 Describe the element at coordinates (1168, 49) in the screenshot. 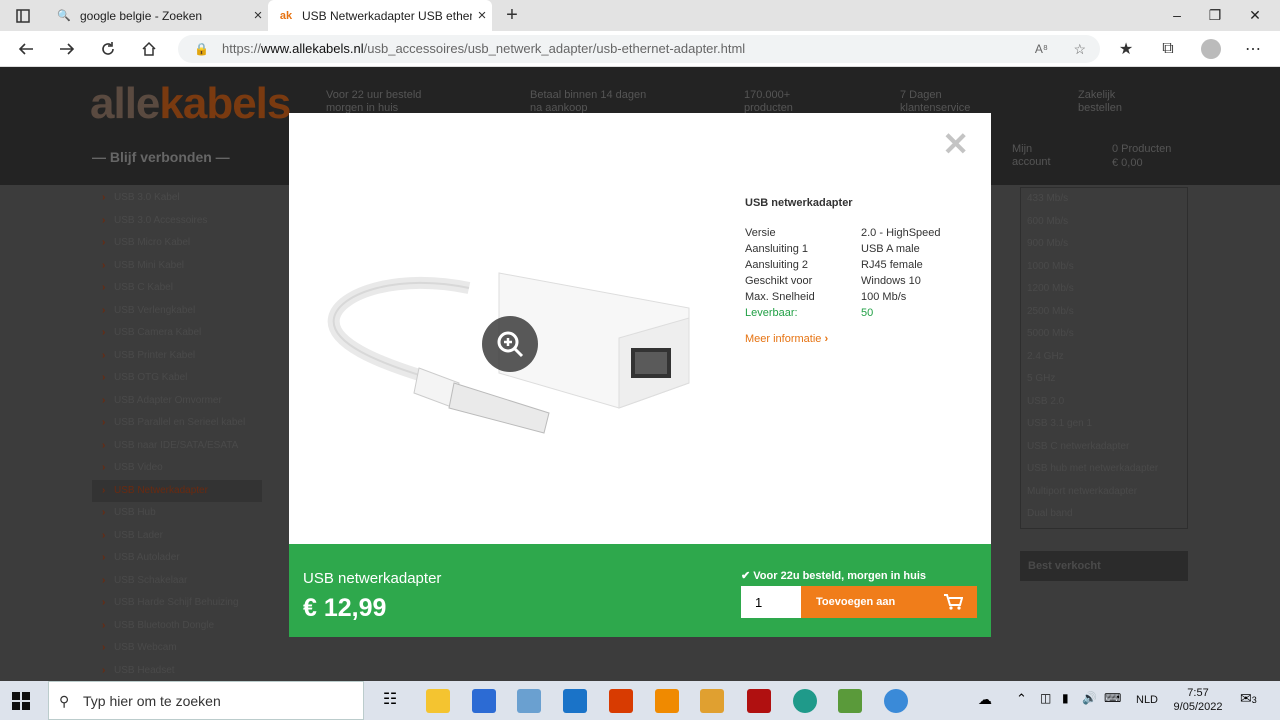

I see `collections-button: ⧉` at that location.